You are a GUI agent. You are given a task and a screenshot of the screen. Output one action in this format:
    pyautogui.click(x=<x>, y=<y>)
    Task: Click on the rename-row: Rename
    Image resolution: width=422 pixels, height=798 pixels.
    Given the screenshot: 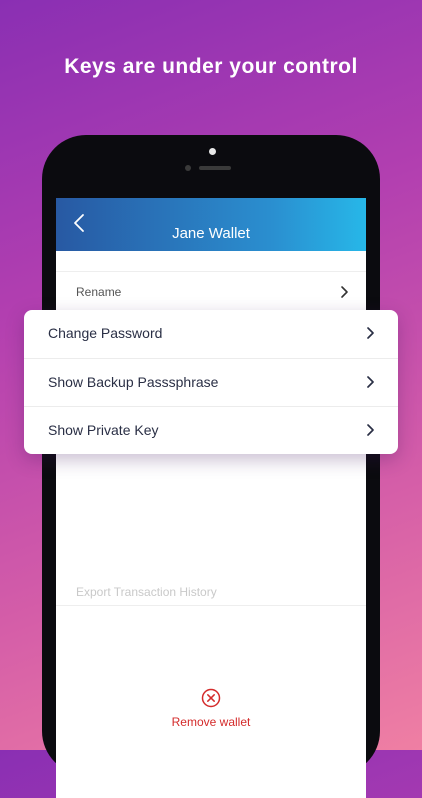 What is the action you would take?
    pyautogui.click(x=211, y=291)
    